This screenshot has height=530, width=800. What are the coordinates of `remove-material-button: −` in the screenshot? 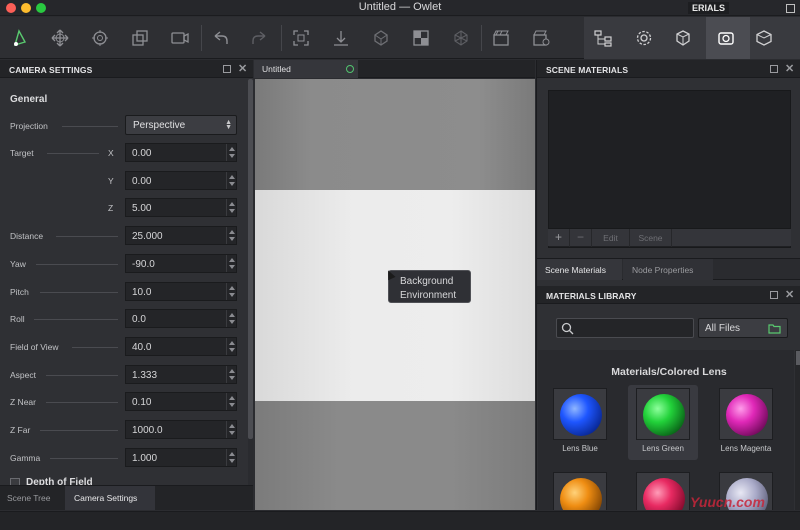 It's located at (581, 238).